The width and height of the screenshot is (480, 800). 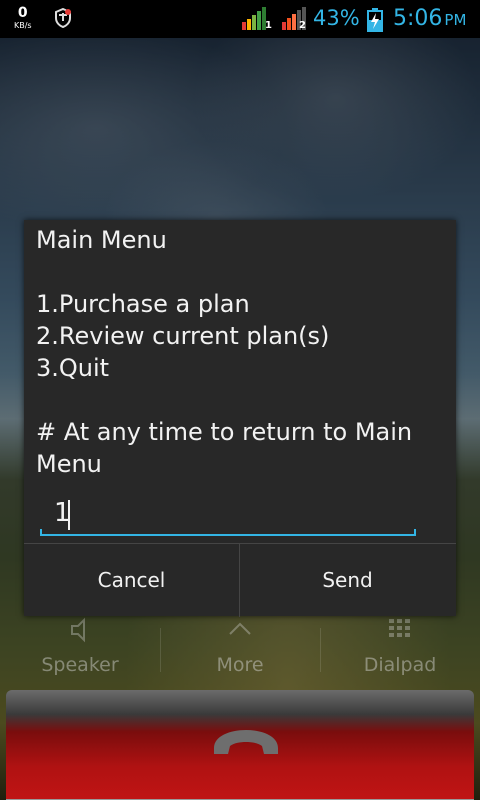 What do you see at coordinates (80, 665) in the screenshot?
I see `speaker-label: Speaker` at bounding box center [80, 665].